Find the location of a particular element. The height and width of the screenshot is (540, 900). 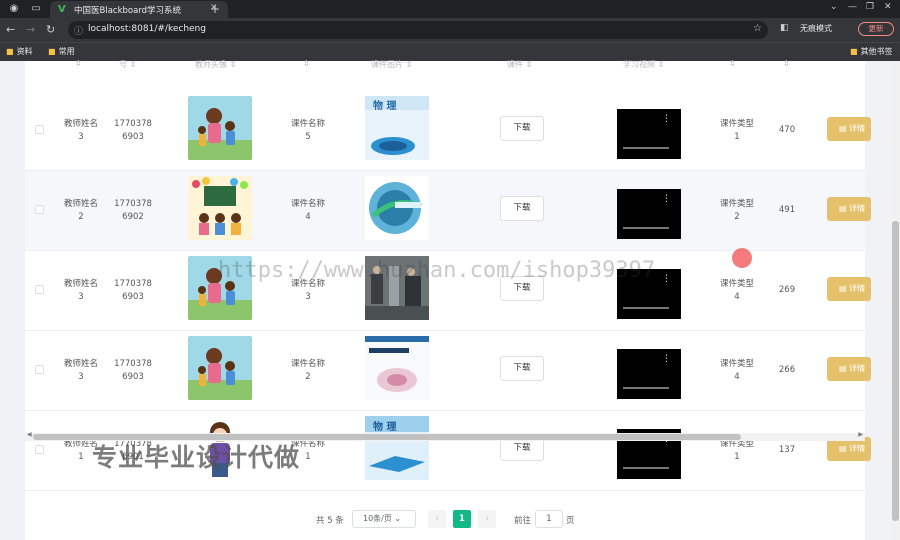

restore-icon: ❐ is located at coordinates (870, 7).